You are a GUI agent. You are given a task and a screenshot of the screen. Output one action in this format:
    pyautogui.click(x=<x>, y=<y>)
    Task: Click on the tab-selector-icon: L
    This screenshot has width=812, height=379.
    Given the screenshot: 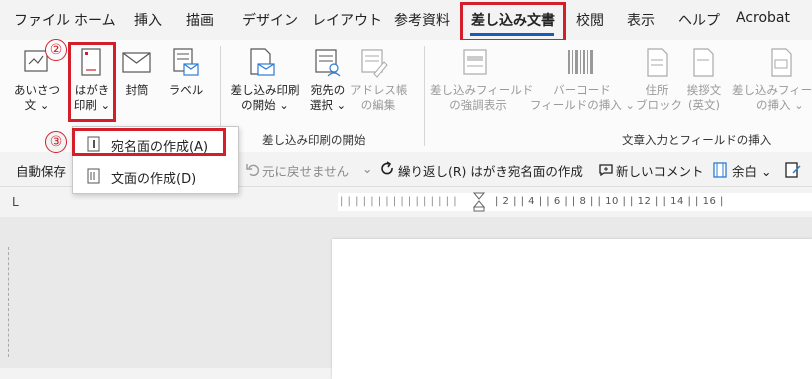 What is the action you would take?
    pyautogui.click(x=15, y=202)
    